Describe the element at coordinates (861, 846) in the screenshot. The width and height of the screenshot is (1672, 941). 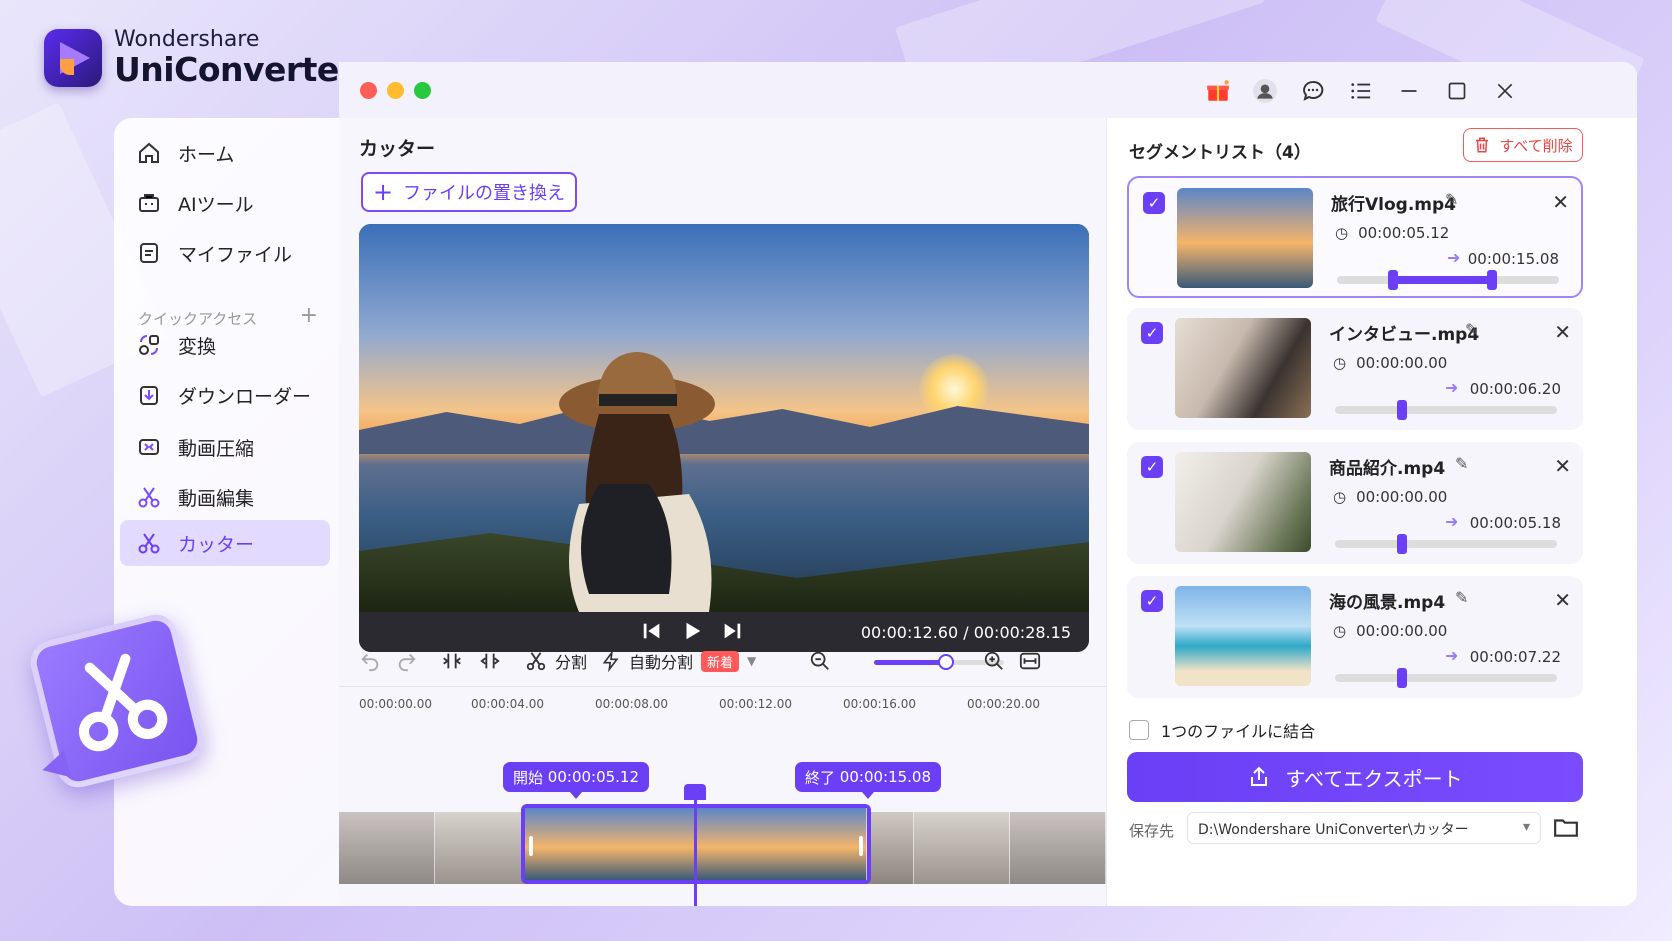
I see `range-handle-right` at that location.